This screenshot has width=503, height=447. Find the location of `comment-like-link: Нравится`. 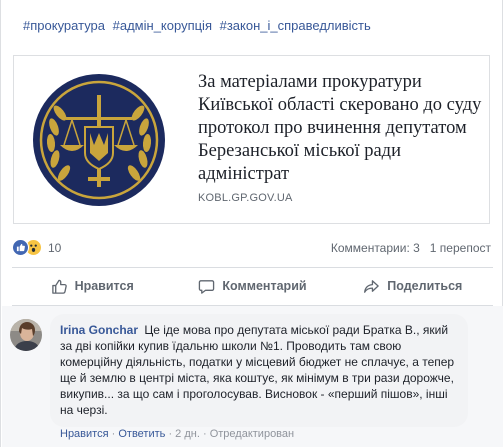

comment-like-link: Нравится is located at coordinates (84, 434).